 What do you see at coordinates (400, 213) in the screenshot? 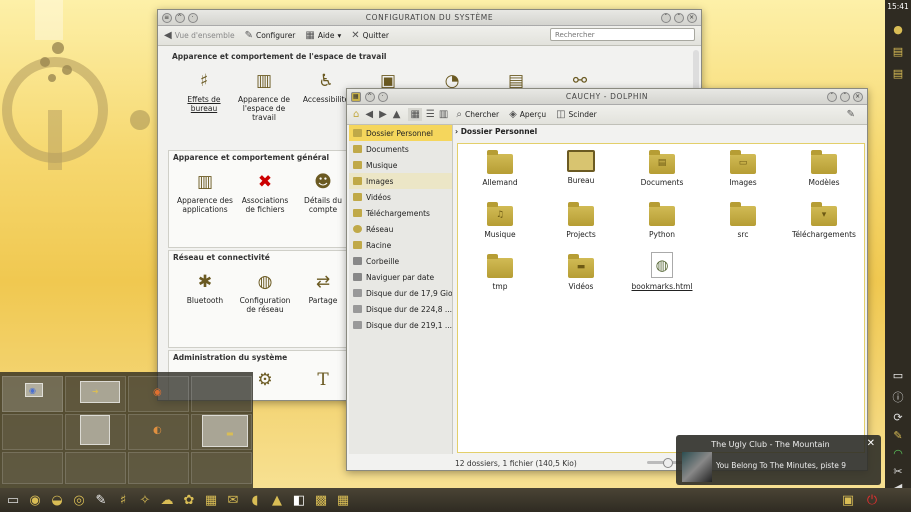
I see `place-item: Téléchargements` at bounding box center [400, 213].